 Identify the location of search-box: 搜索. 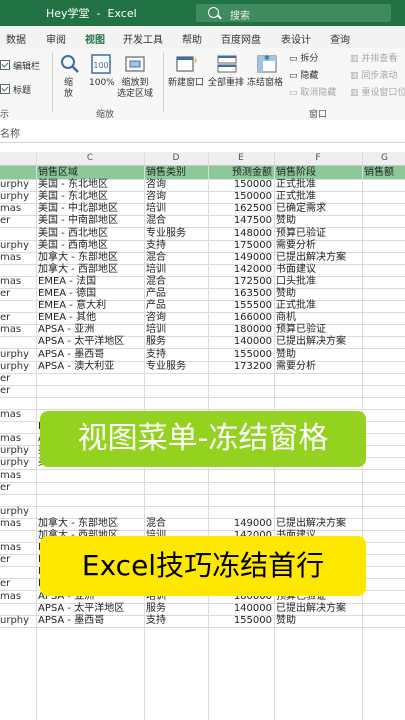
(293, 13).